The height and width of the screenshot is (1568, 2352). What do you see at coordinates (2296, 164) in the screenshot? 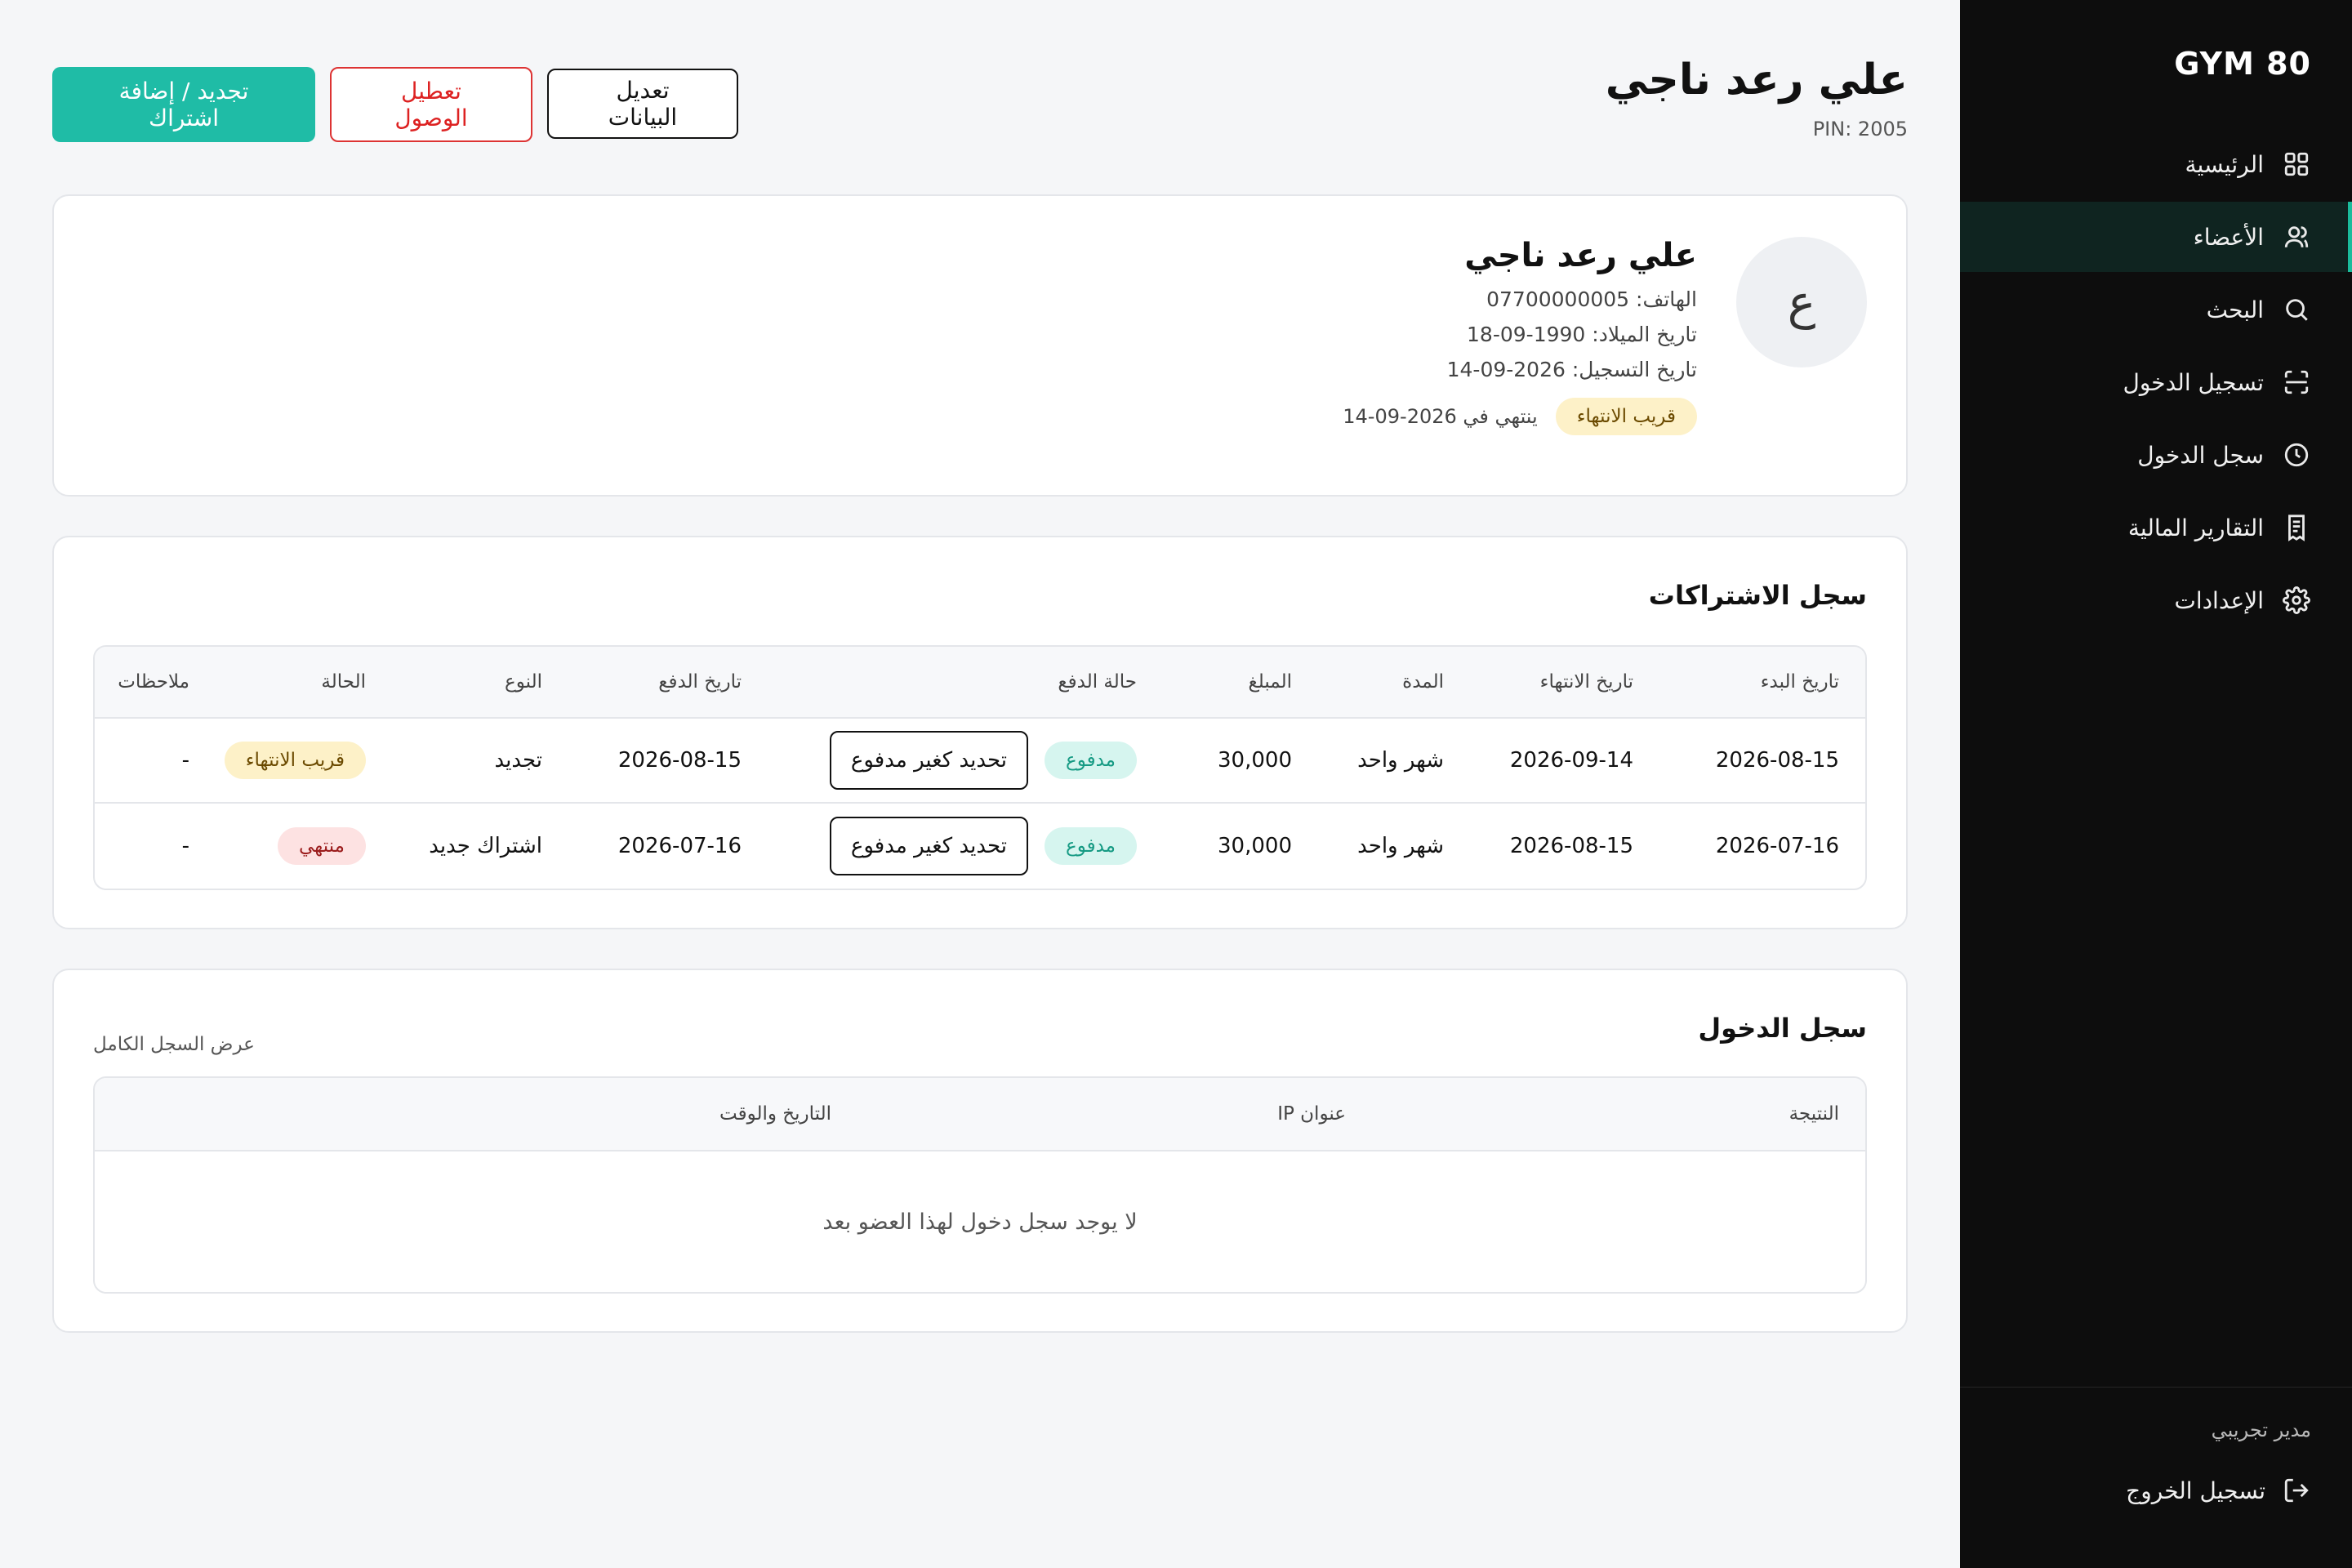
I see `grid-icon` at bounding box center [2296, 164].